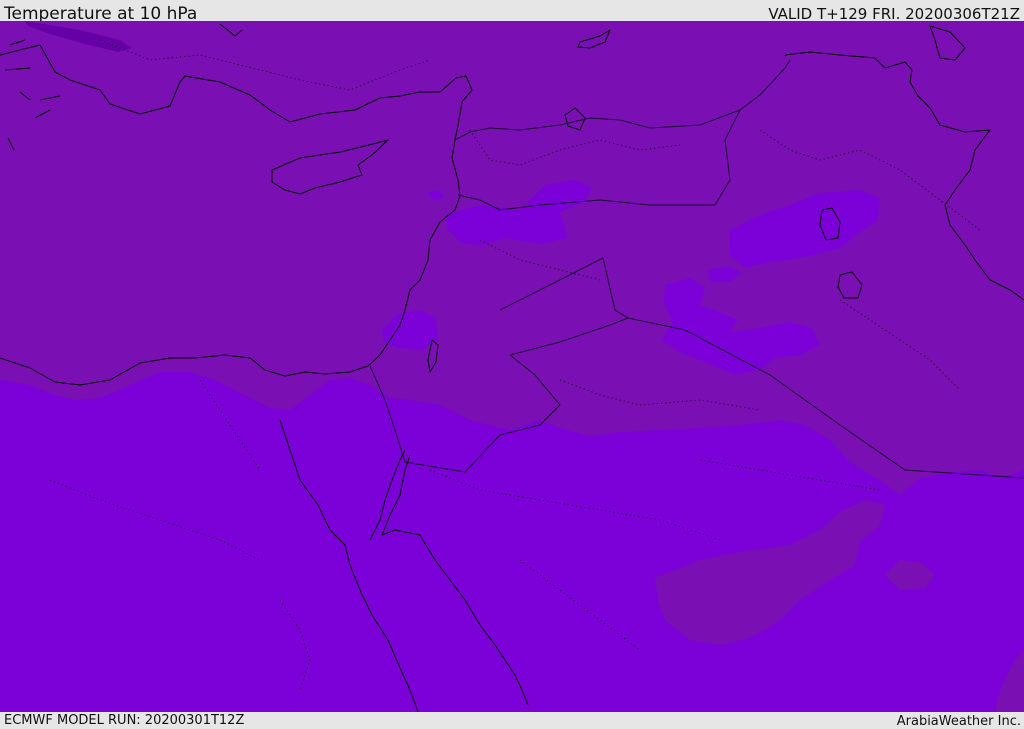 This screenshot has width=1024, height=729. What do you see at coordinates (124, 720) in the screenshot?
I see `model-run-label: ECMWF MODEL RUN: 20200301T12Z` at bounding box center [124, 720].